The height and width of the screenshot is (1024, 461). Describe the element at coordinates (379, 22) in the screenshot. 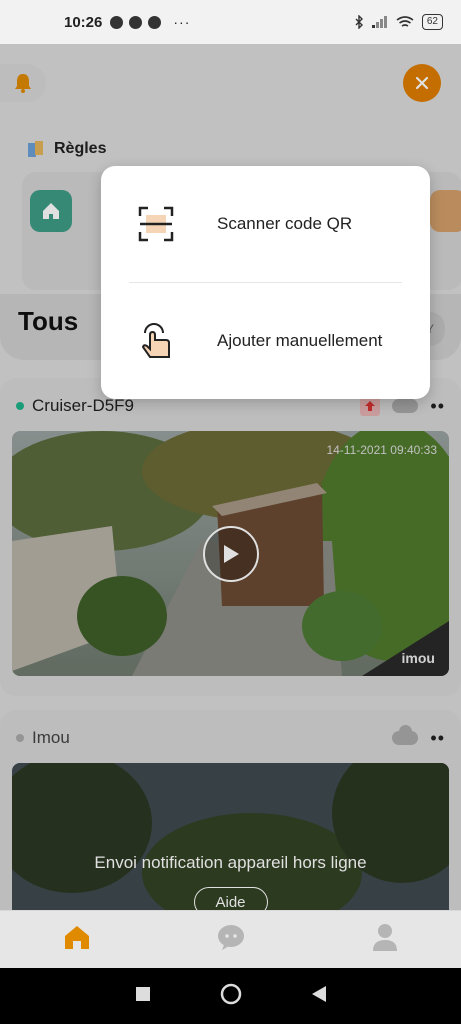

I see `signal-icon` at that location.